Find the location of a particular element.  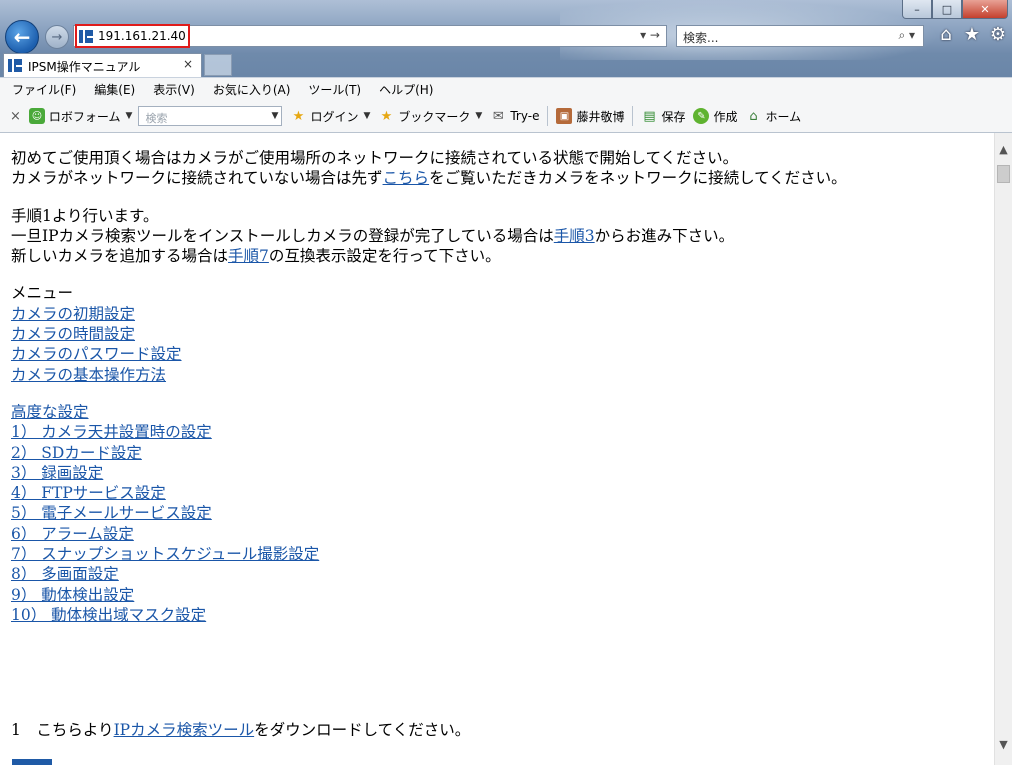

user-button: ▣ 藤井敬博 is located at coordinates (590, 116).